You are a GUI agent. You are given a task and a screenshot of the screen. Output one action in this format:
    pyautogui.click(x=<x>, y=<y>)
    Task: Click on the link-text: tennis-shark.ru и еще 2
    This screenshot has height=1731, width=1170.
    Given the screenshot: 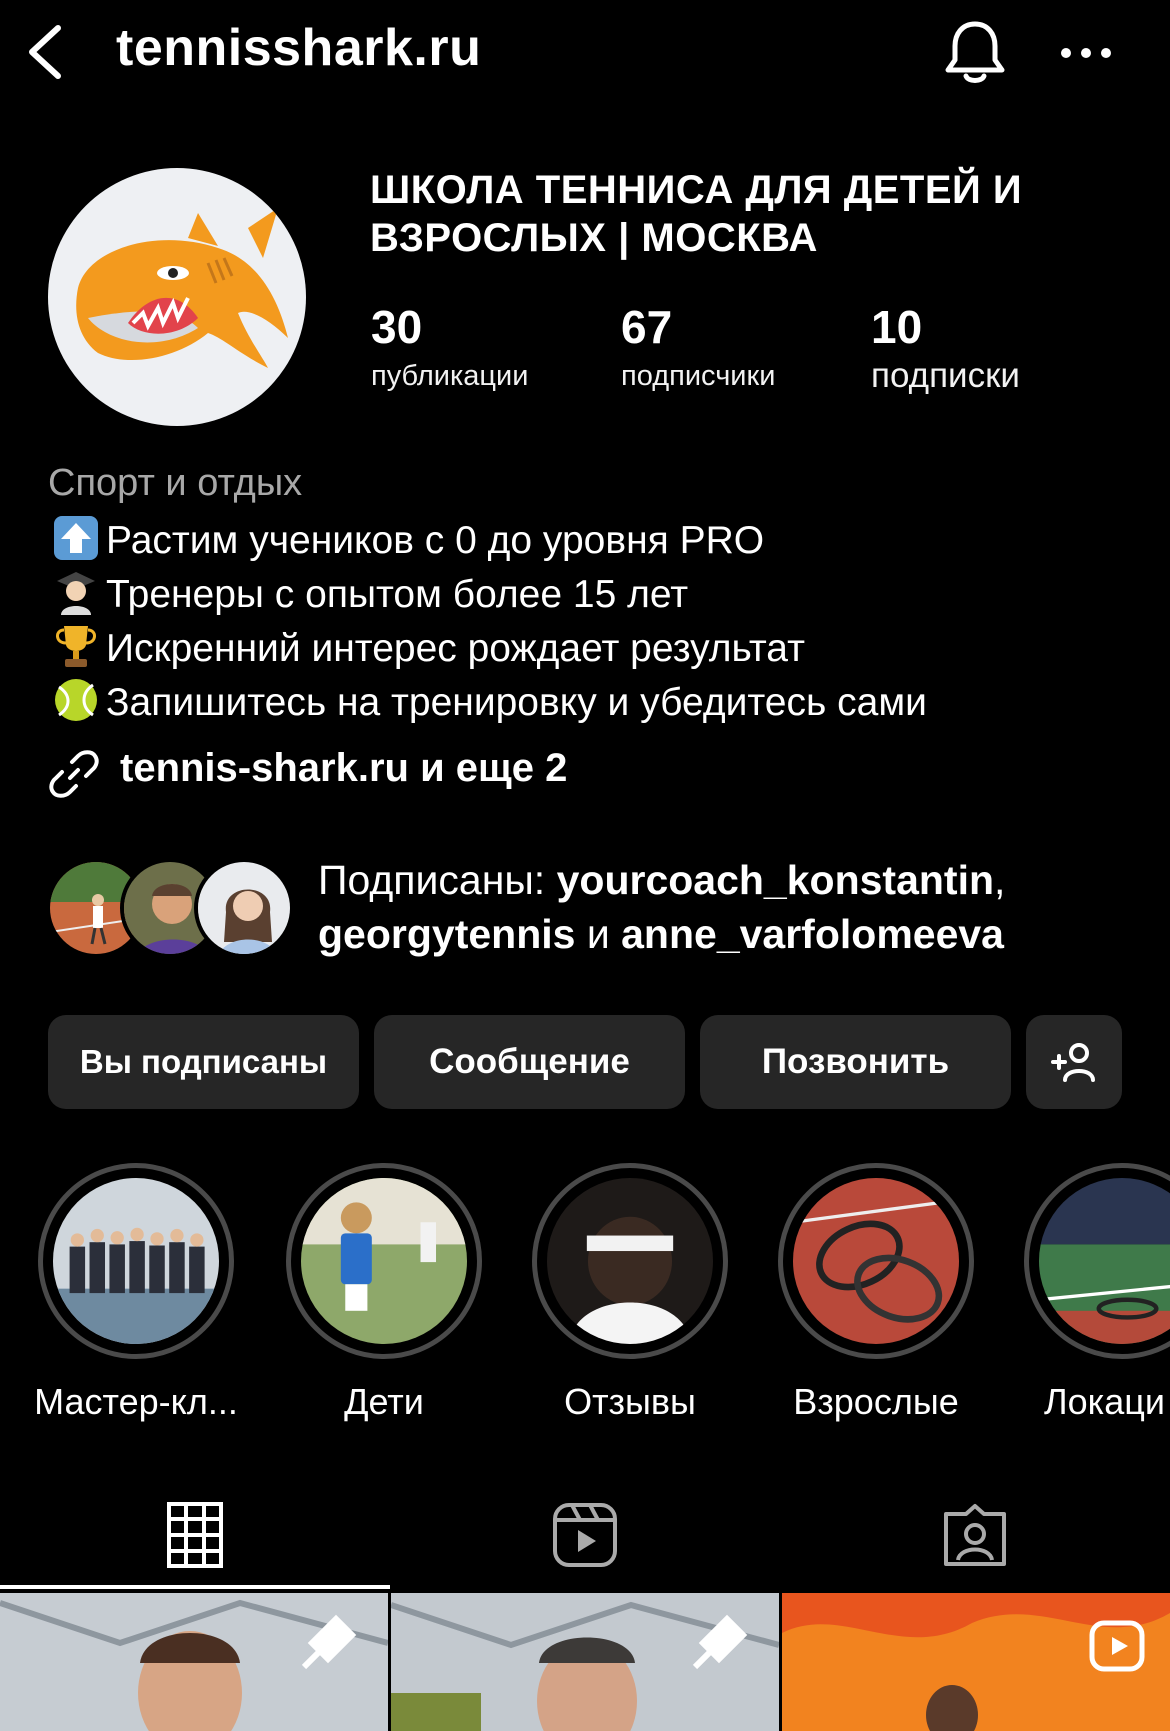 What is the action you would take?
    pyautogui.click(x=344, y=768)
    